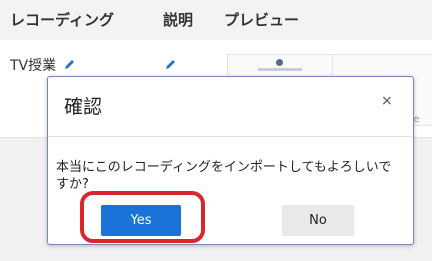 This screenshot has height=261, width=432. What do you see at coordinates (279, 62) in the screenshot?
I see `preview-logo-icon` at bounding box center [279, 62].